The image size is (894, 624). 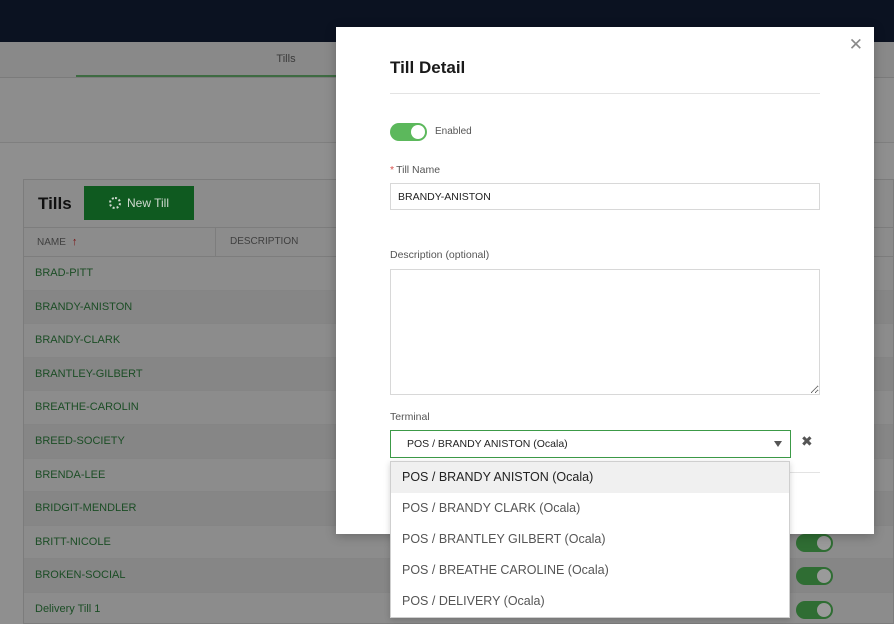 What do you see at coordinates (410, 417) in the screenshot?
I see `terminal-label: Terminal` at bounding box center [410, 417].